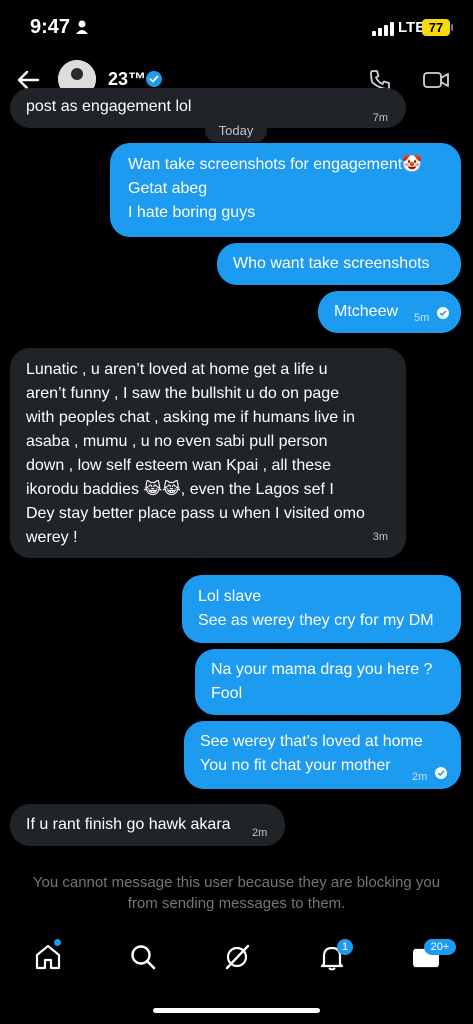 This screenshot has height=1024, width=473. What do you see at coordinates (128, 824) in the screenshot?
I see `message-line: If u rant finish go hawk akara` at bounding box center [128, 824].